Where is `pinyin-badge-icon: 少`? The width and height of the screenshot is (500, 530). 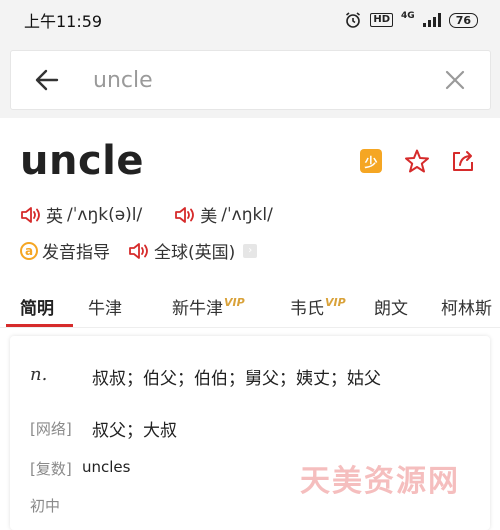 pinyin-badge-icon: 少 is located at coordinates (371, 161).